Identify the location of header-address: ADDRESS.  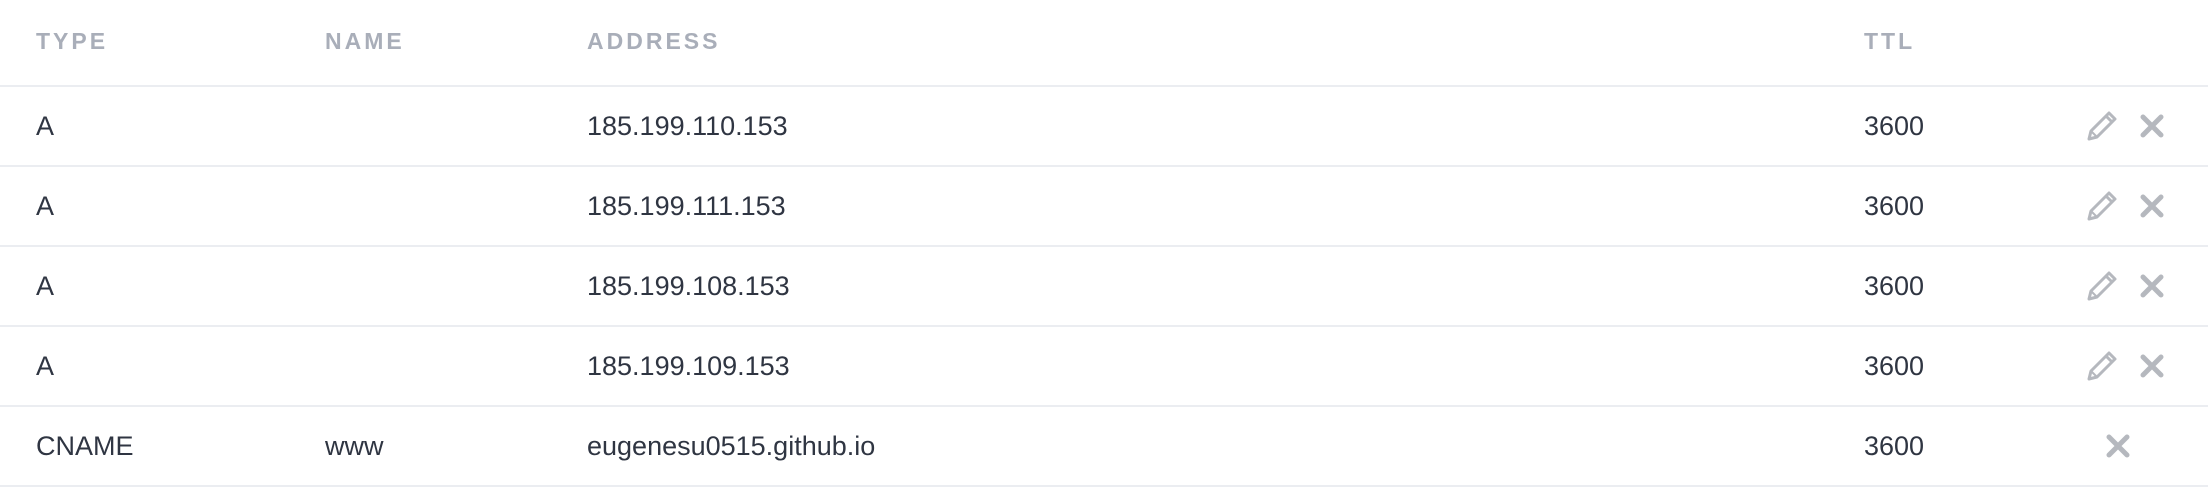
(654, 41).